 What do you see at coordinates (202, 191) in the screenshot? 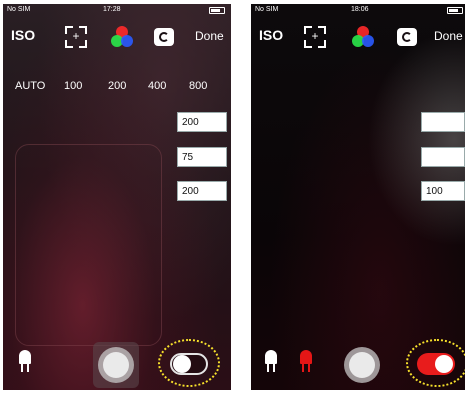
I see `blue-value-field: 200` at bounding box center [202, 191].